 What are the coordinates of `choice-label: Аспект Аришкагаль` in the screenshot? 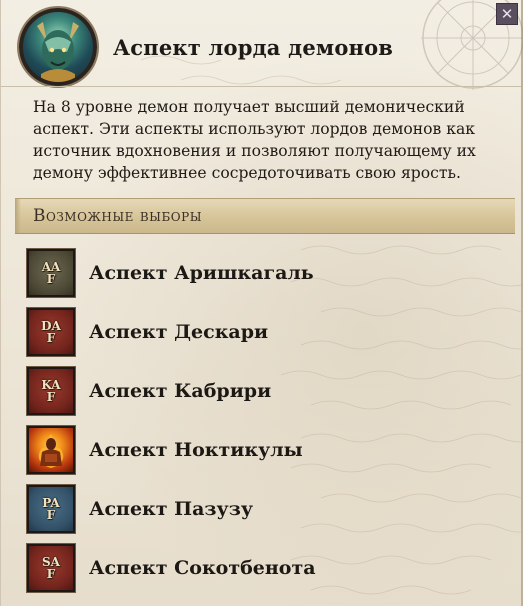 It's located at (201, 272).